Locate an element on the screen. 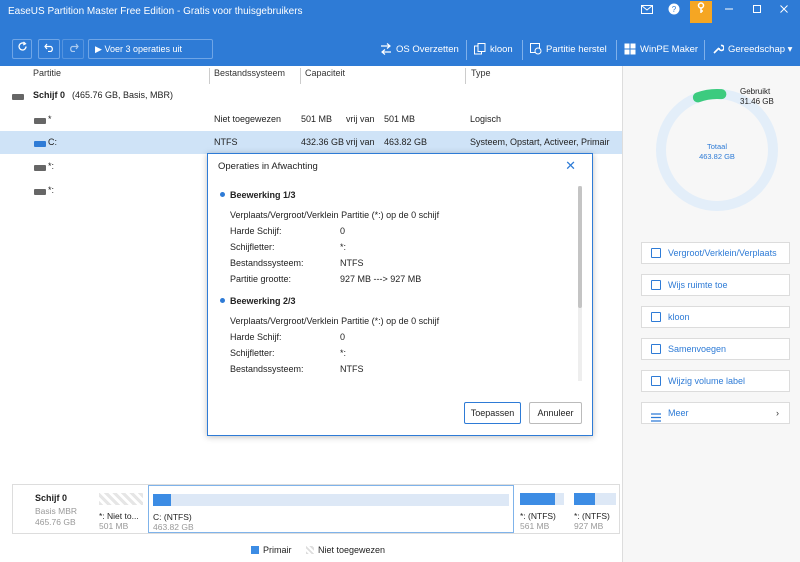 This screenshot has height=562, width=800. partition-free: 432.36 GB is located at coordinates (323, 142).